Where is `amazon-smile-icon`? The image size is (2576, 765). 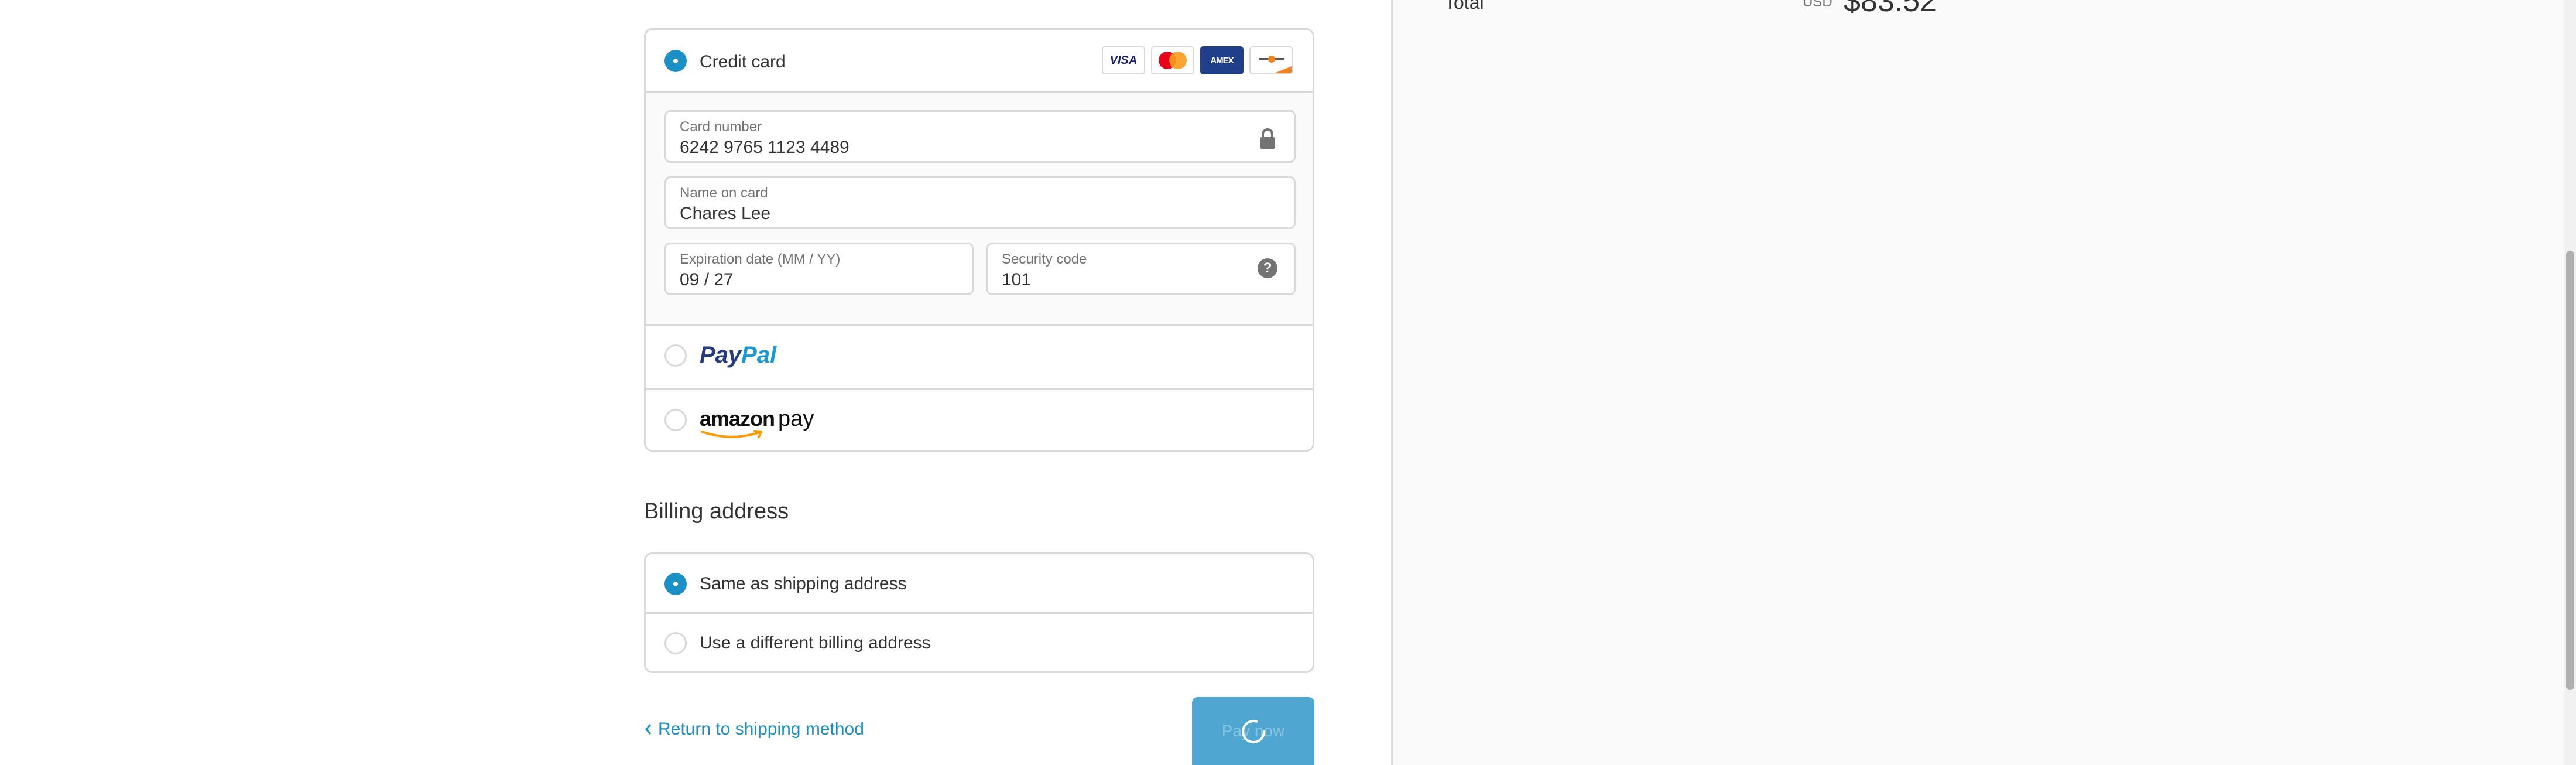 amazon-smile-icon is located at coordinates (731, 434).